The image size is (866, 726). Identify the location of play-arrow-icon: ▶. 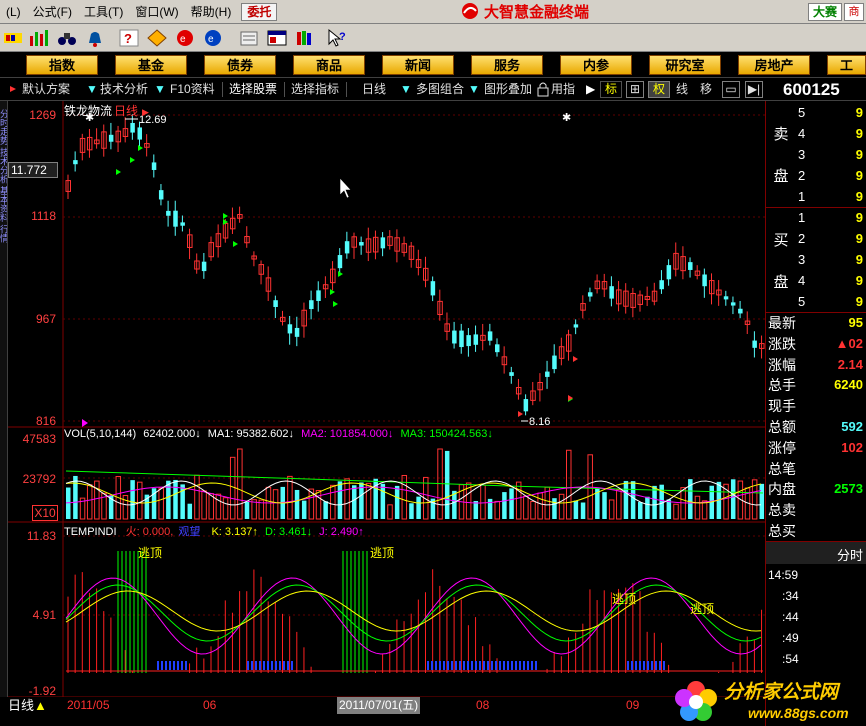
(590, 89).